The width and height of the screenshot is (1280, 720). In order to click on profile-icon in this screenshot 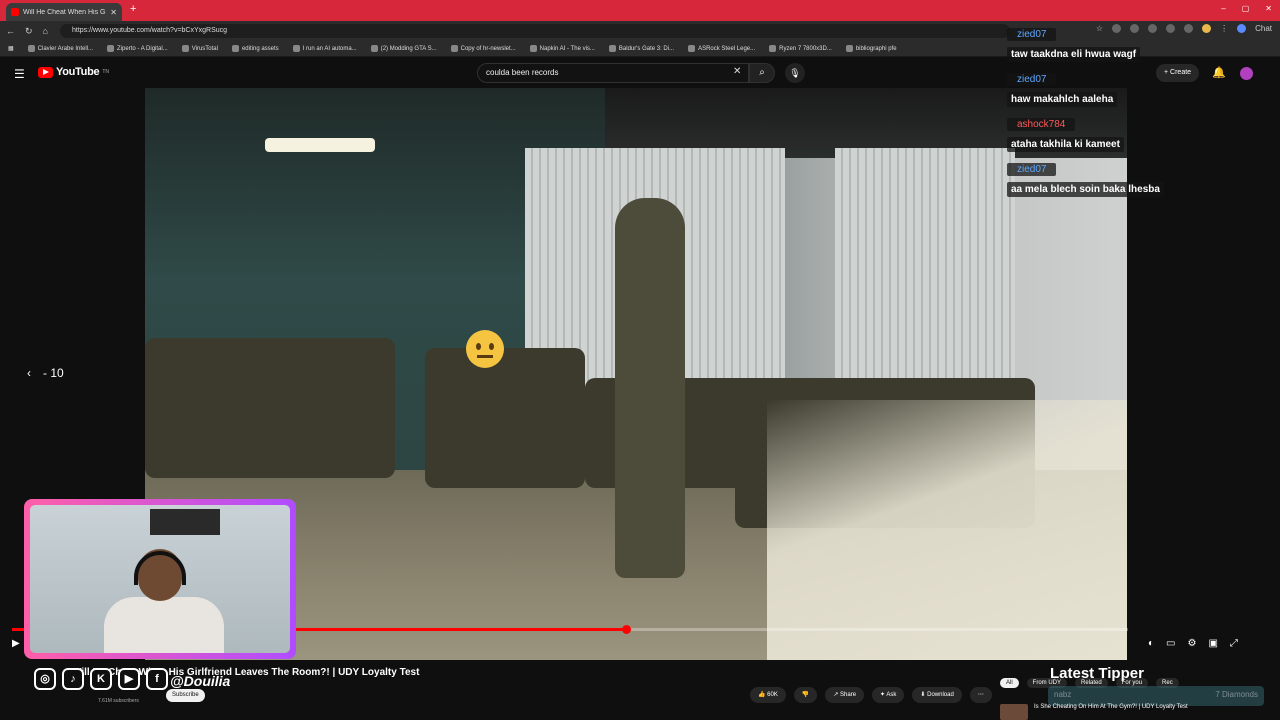, I will do `click(1207, 28)`.